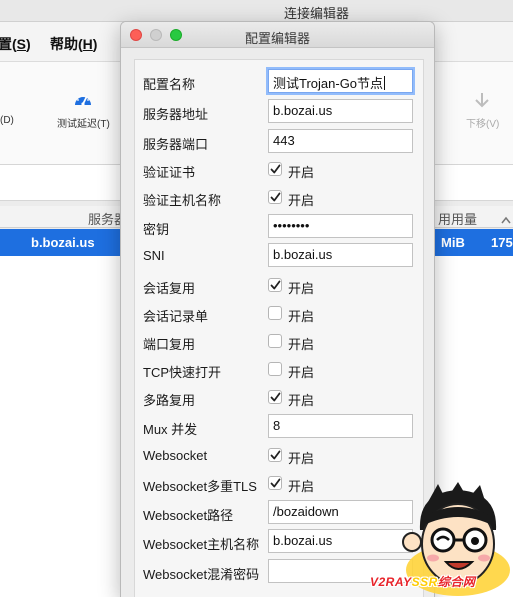 The height and width of the screenshot is (597, 513). Describe the element at coordinates (154, 255) in the screenshot. I see `field-label: SNI` at that location.